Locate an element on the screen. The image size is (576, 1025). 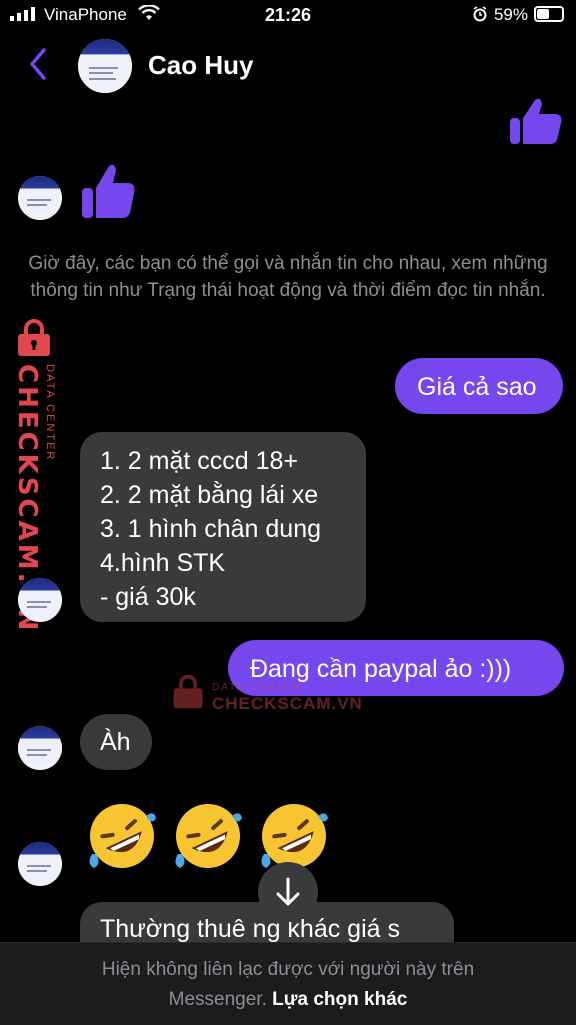
contact-name: Cao Huy is located at coordinates (200, 65).